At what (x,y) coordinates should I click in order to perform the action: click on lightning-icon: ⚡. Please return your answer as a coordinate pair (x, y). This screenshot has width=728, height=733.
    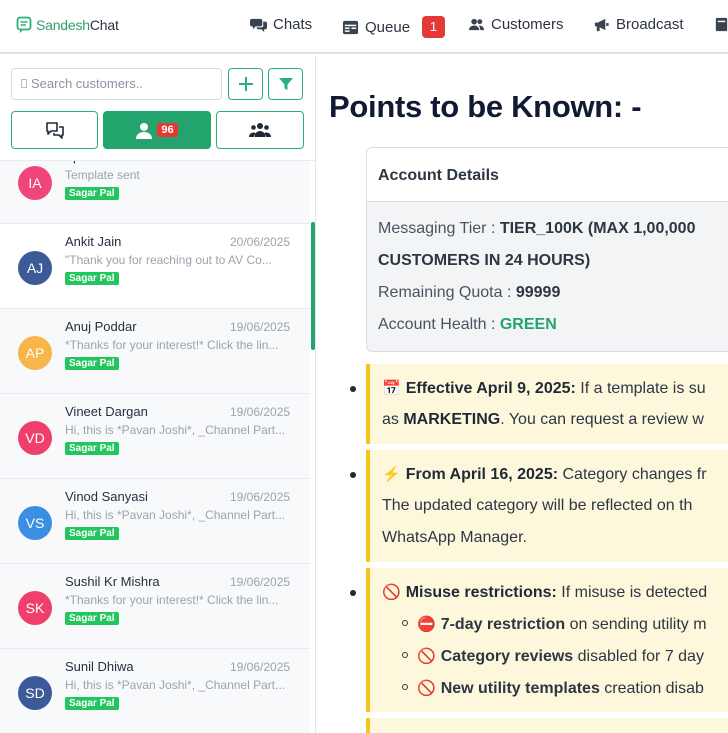
    Looking at the image, I should click on (391, 474).